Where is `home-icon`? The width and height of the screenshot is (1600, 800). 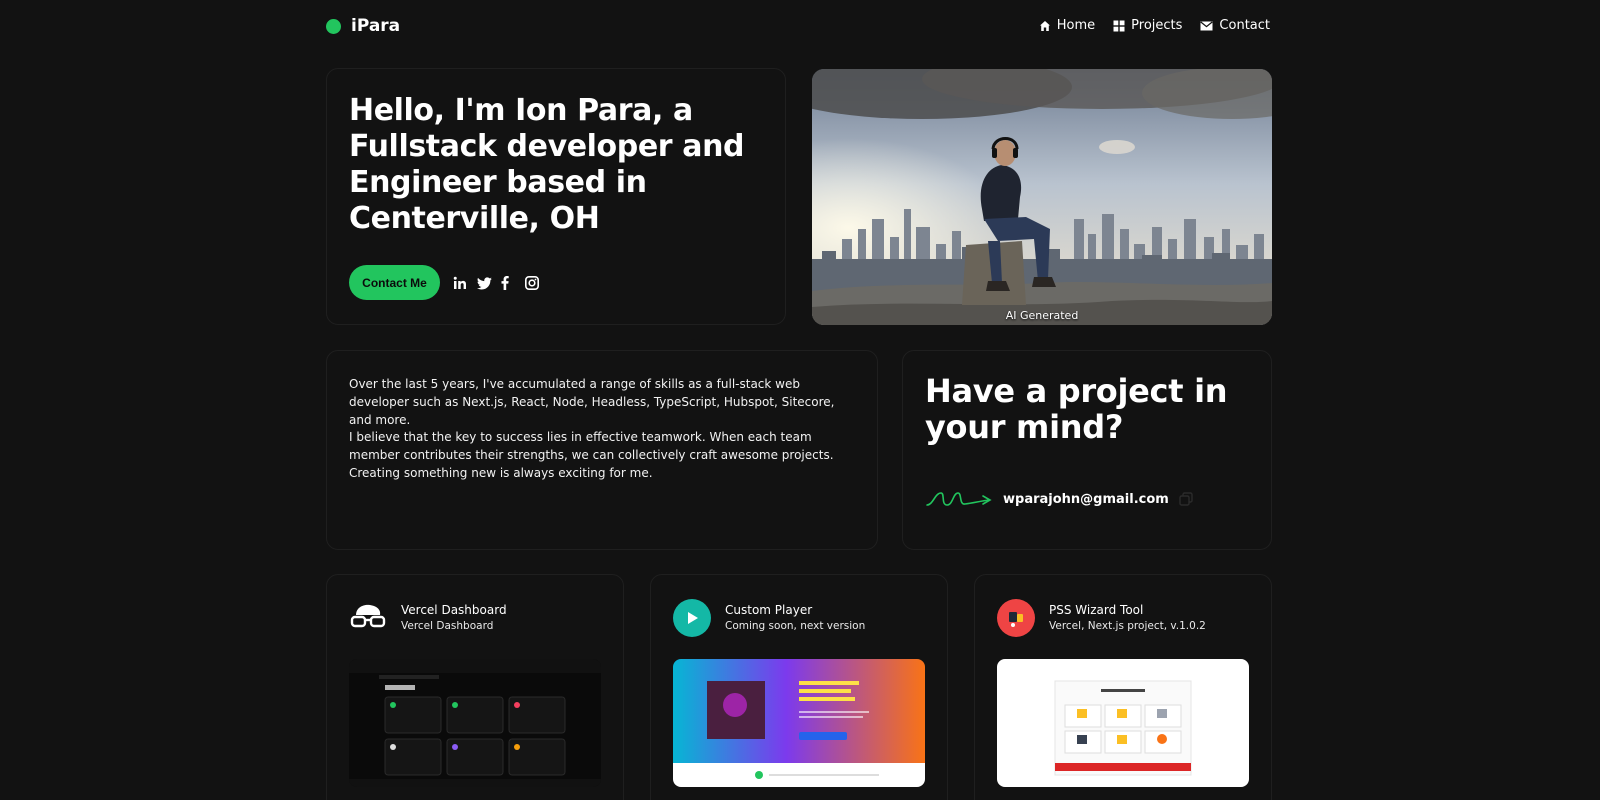 home-icon is located at coordinates (1044, 25).